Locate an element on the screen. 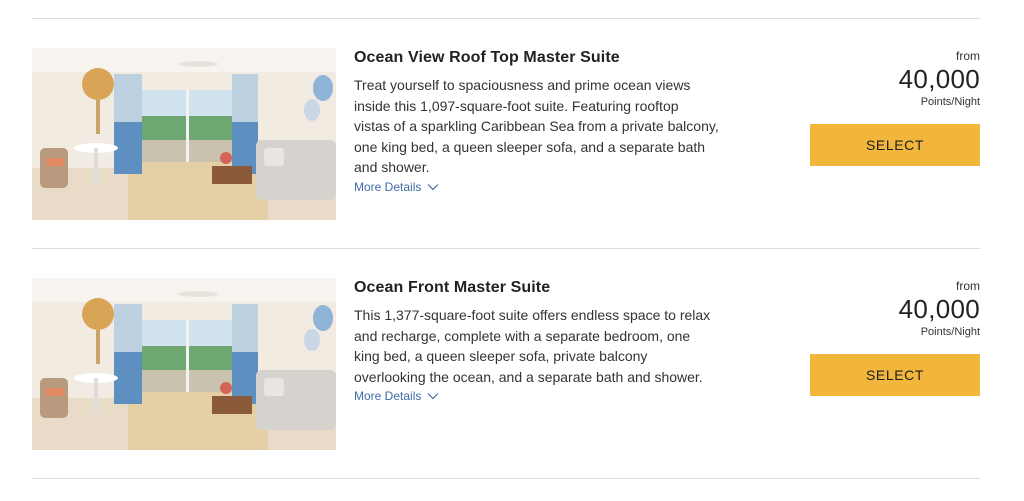 The width and height of the screenshot is (1024, 501). room-title: Ocean View Roof Top Master Suite is located at coordinates (544, 58).